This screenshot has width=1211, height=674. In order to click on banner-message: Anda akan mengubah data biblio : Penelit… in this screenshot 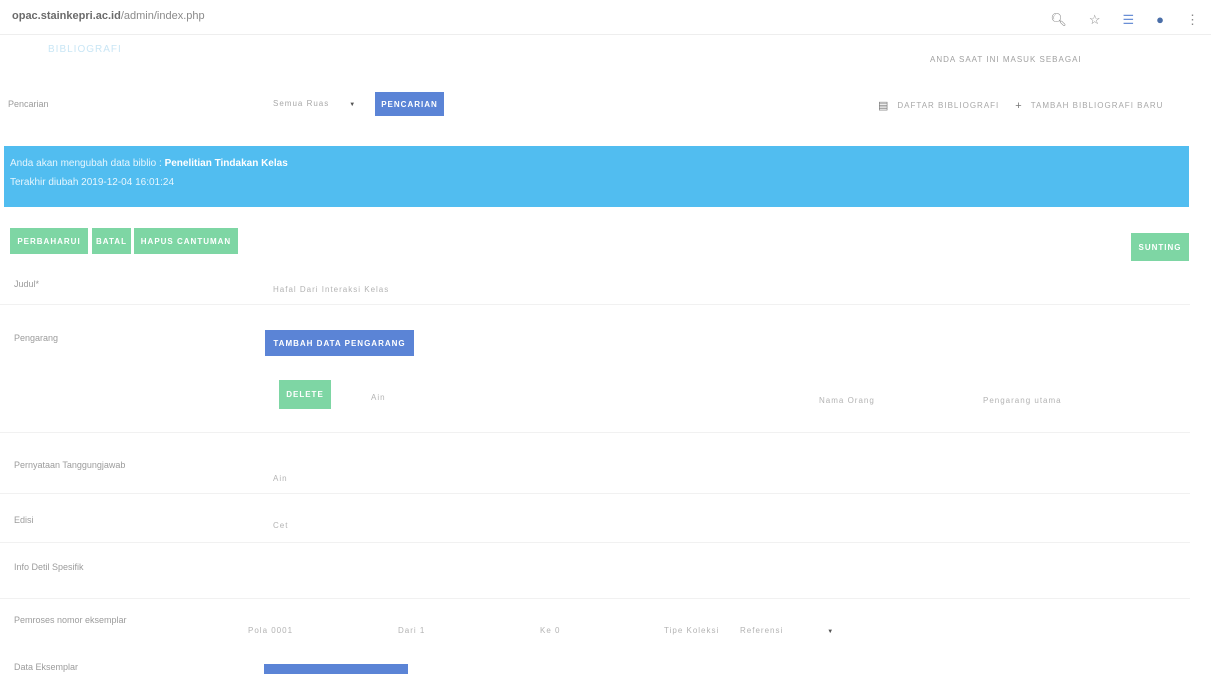, I will do `click(149, 163)`.